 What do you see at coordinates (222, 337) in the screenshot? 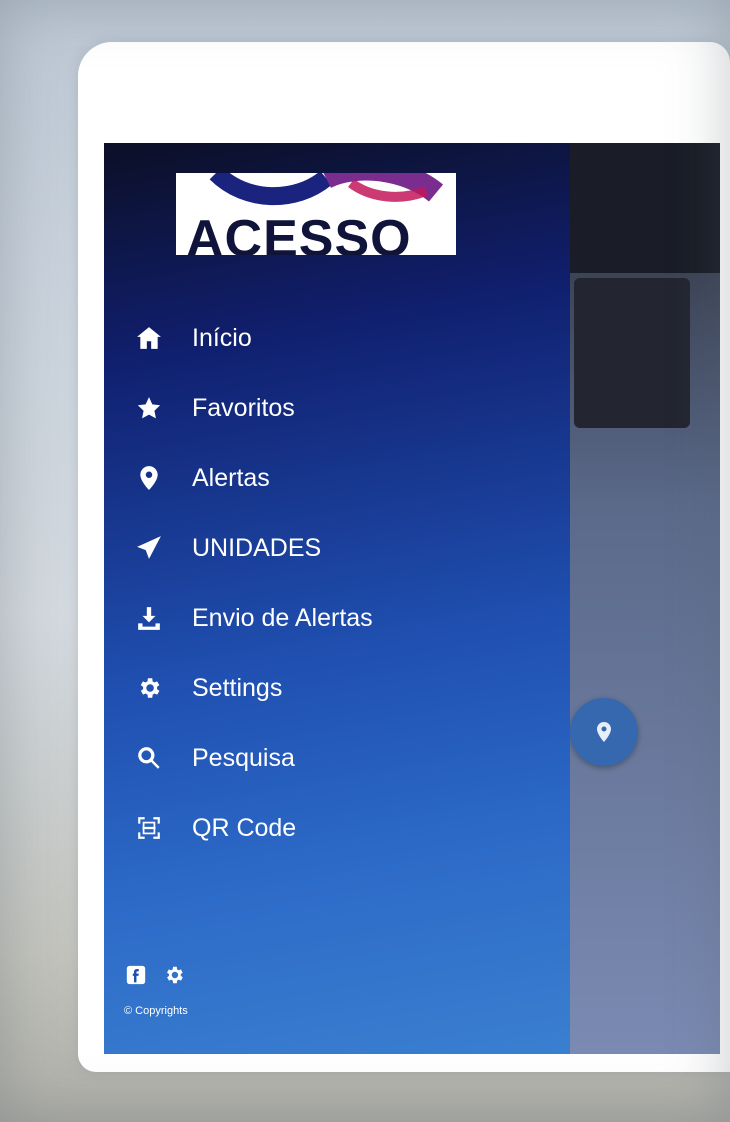
I see `menu-item-label: Início` at bounding box center [222, 337].